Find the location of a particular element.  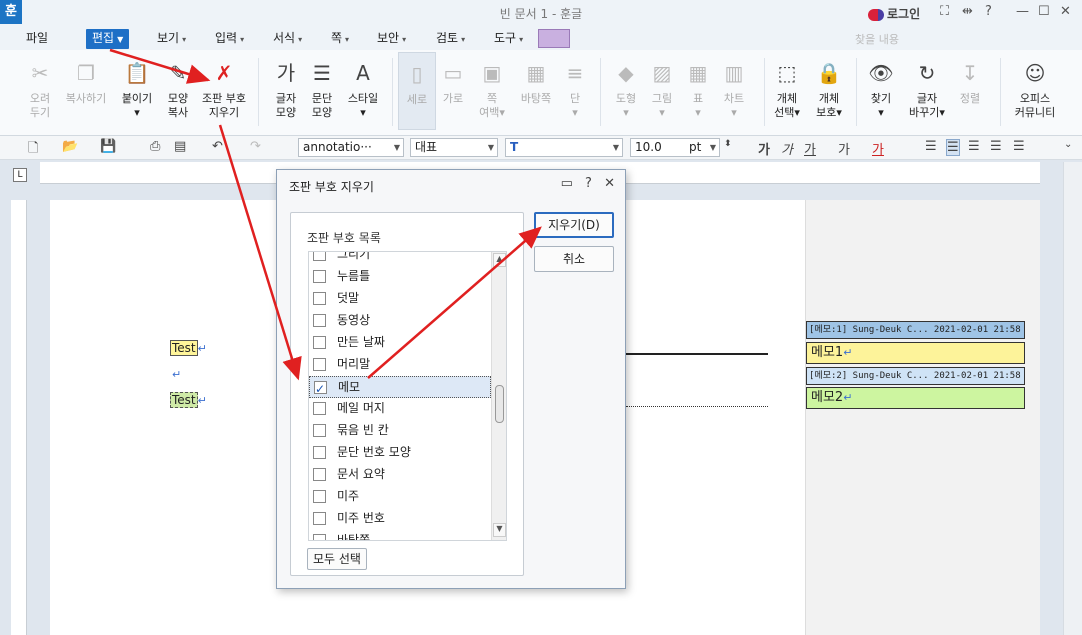

memo-2-header: [메모:2] Sung-Deuk C... 2021-02-01 21:58 is located at coordinates (915, 376).